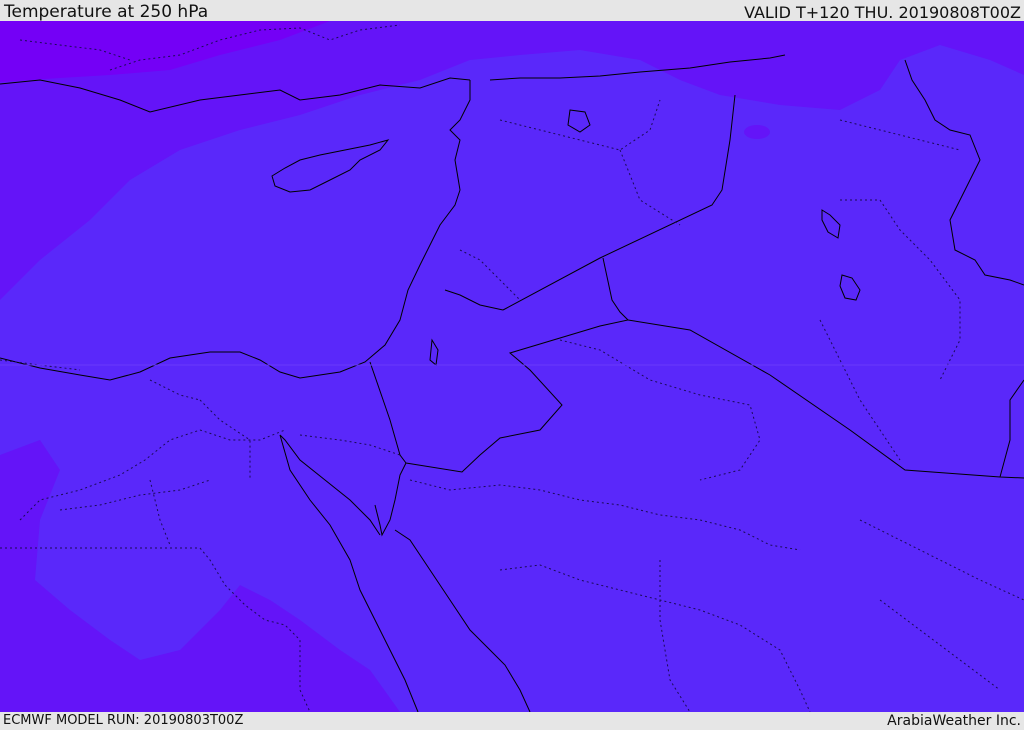 This screenshot has width=1024, height=730. Describe the element at coordinates (954, 721) in the screenshot. I see `credit-label: ArabiaWeather Inc.` at that location.